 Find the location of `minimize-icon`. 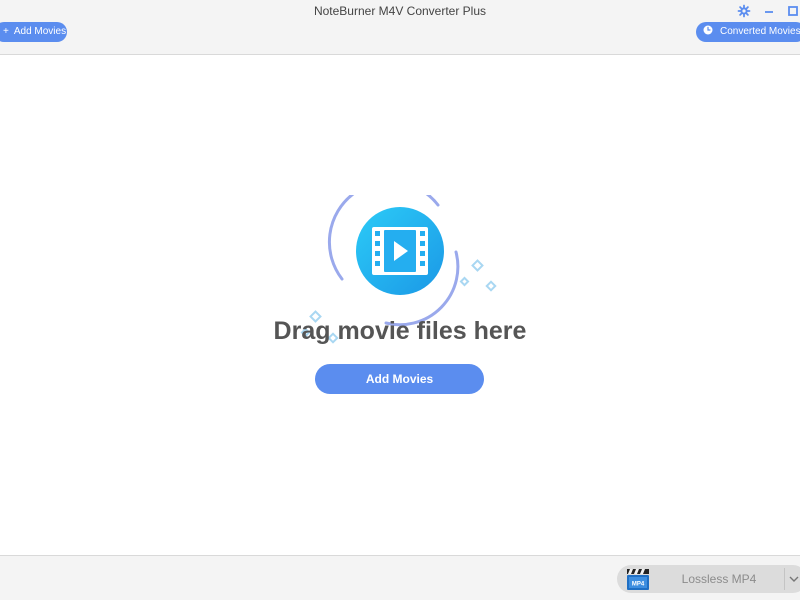

minimize-icon is located at coordinates (769, 11).